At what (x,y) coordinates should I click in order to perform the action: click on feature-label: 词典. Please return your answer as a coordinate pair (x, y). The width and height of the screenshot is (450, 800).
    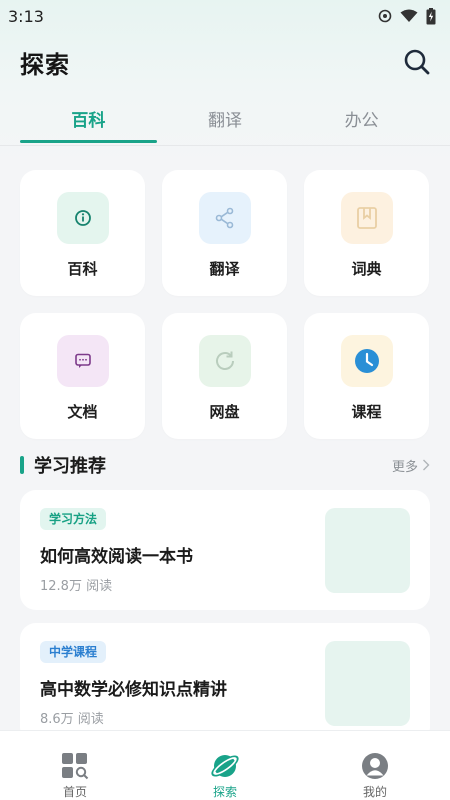
    Looking at the image, I should click on (366, 269).